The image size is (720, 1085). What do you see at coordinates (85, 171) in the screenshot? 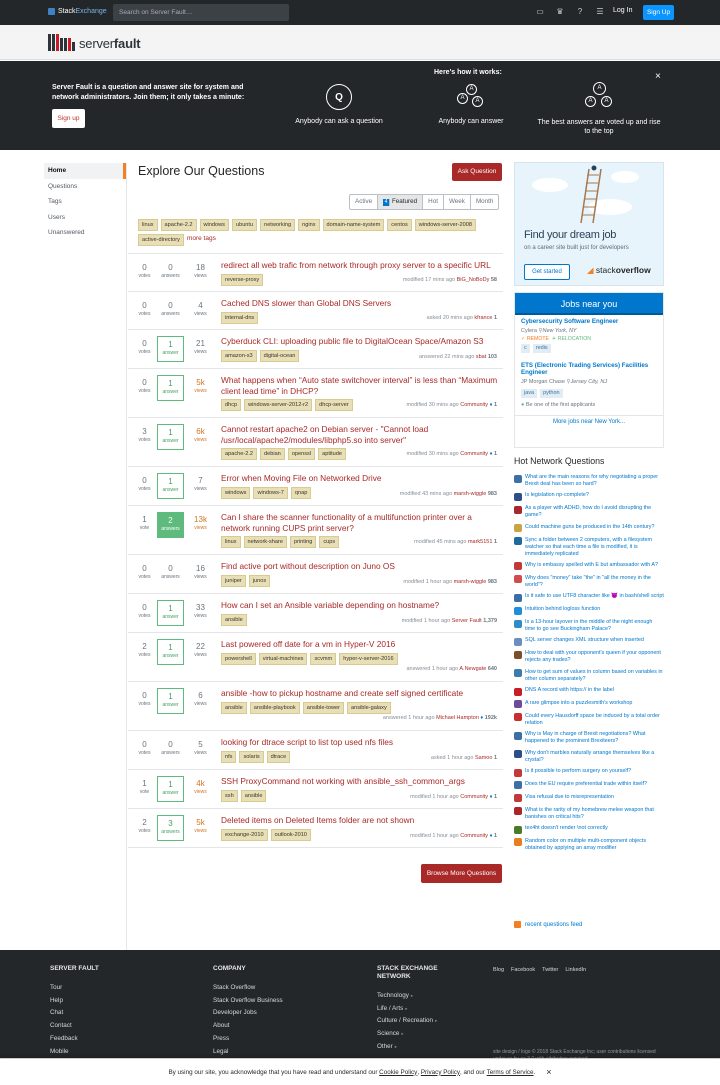
I see `nav-home: Home` at bounding box center [85, 171].